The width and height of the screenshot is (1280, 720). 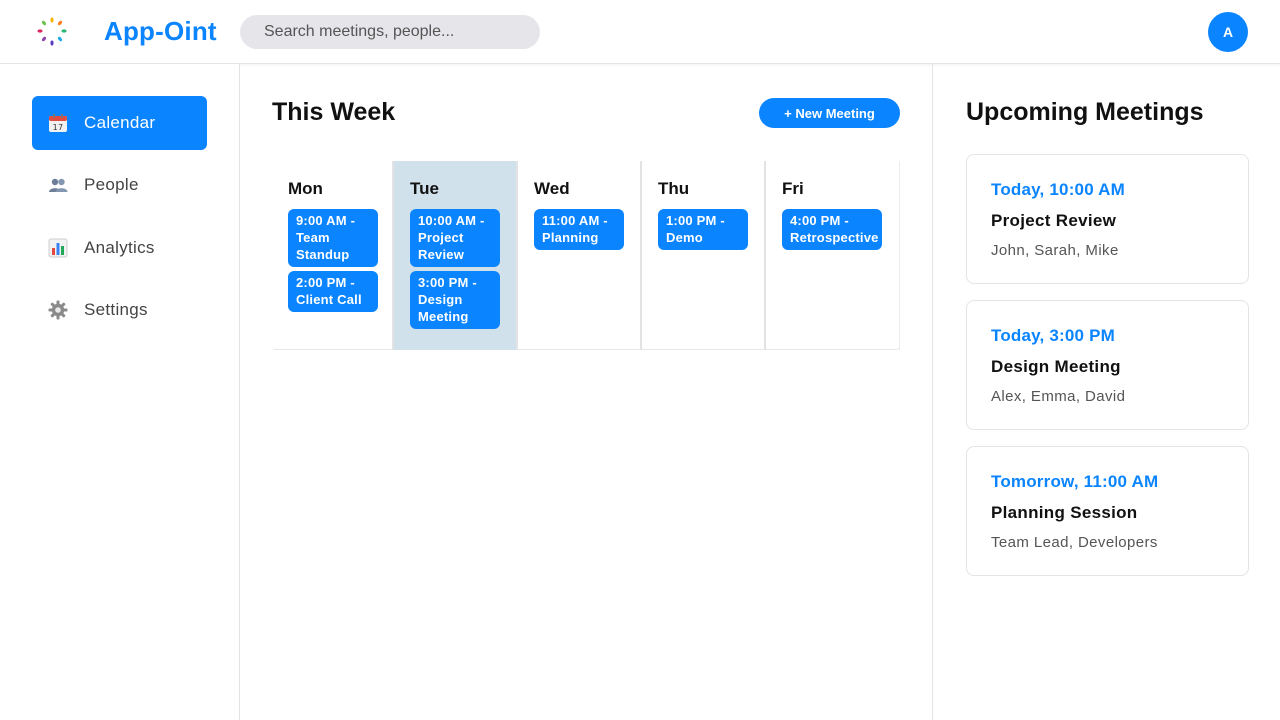 I want to click on upcoming-title: Upcoming Meetings, so click(x=1085, y=112).